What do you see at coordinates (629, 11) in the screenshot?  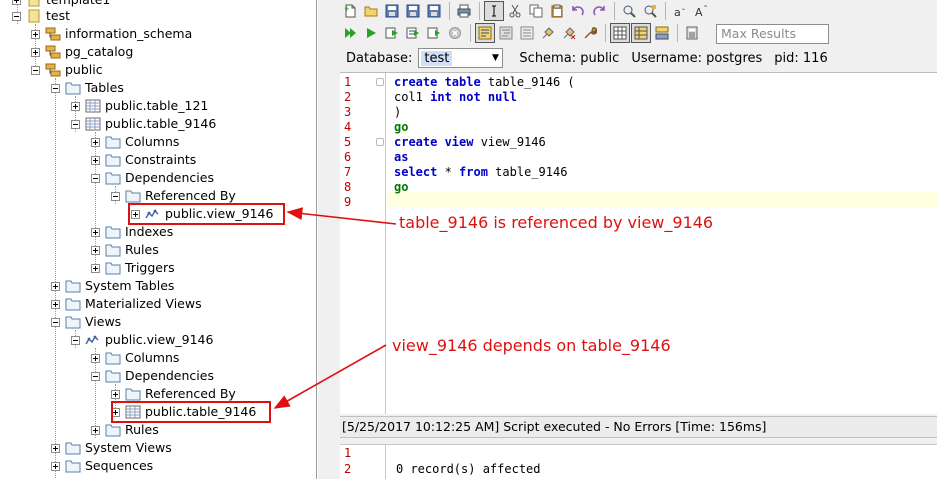 I see `find-button` at bounding box center [629, 11].